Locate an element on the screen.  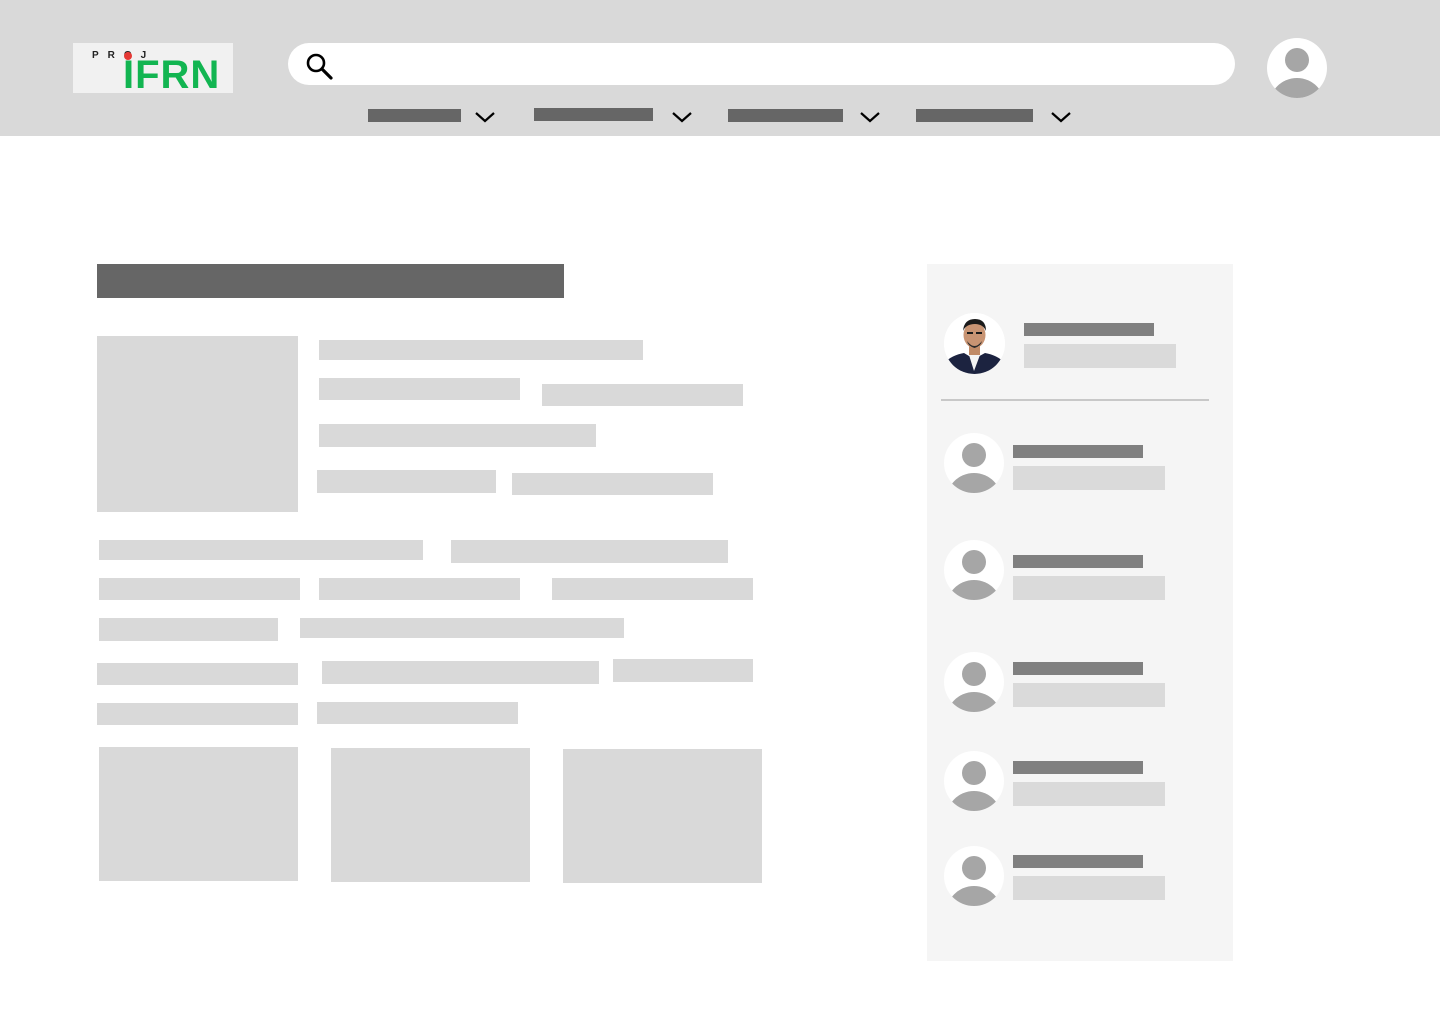
featured-user-photo is located at coordinates (974, 343).